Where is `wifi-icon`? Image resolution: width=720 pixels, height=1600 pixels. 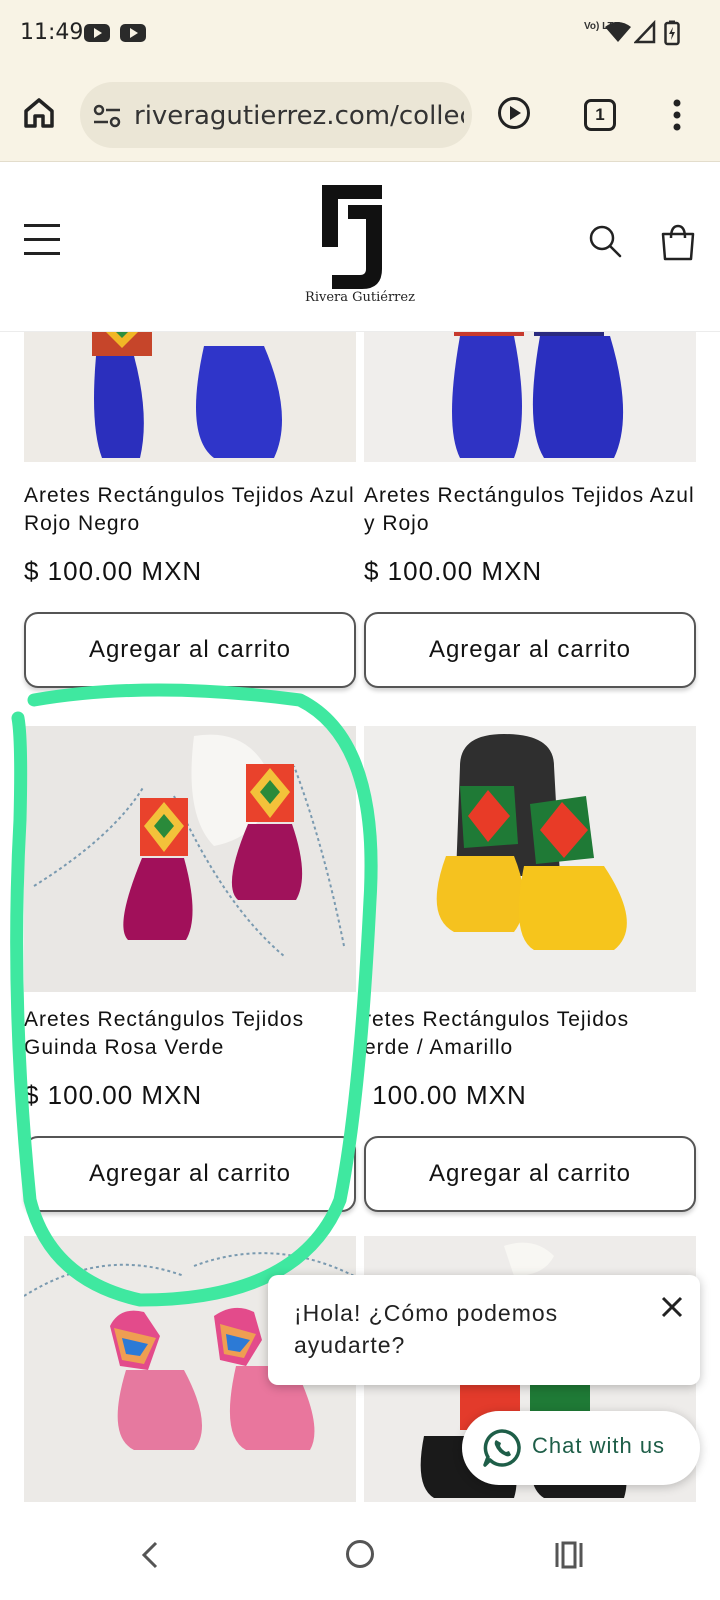
wifi-icon is located at coordinates (618, 32).